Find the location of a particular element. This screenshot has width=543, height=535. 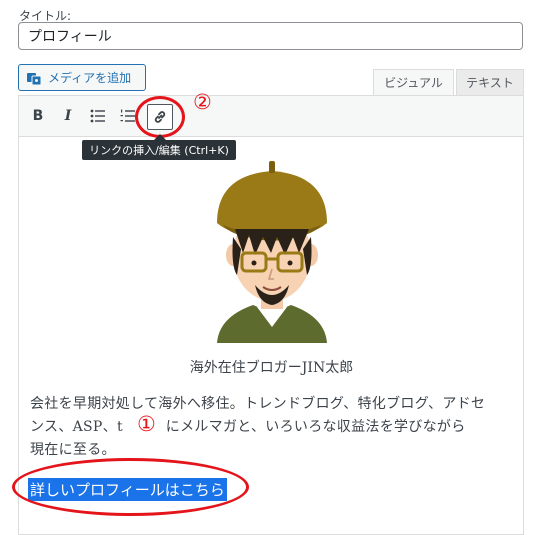

editor-toolbar: B I is located at coordinates (271, 116).